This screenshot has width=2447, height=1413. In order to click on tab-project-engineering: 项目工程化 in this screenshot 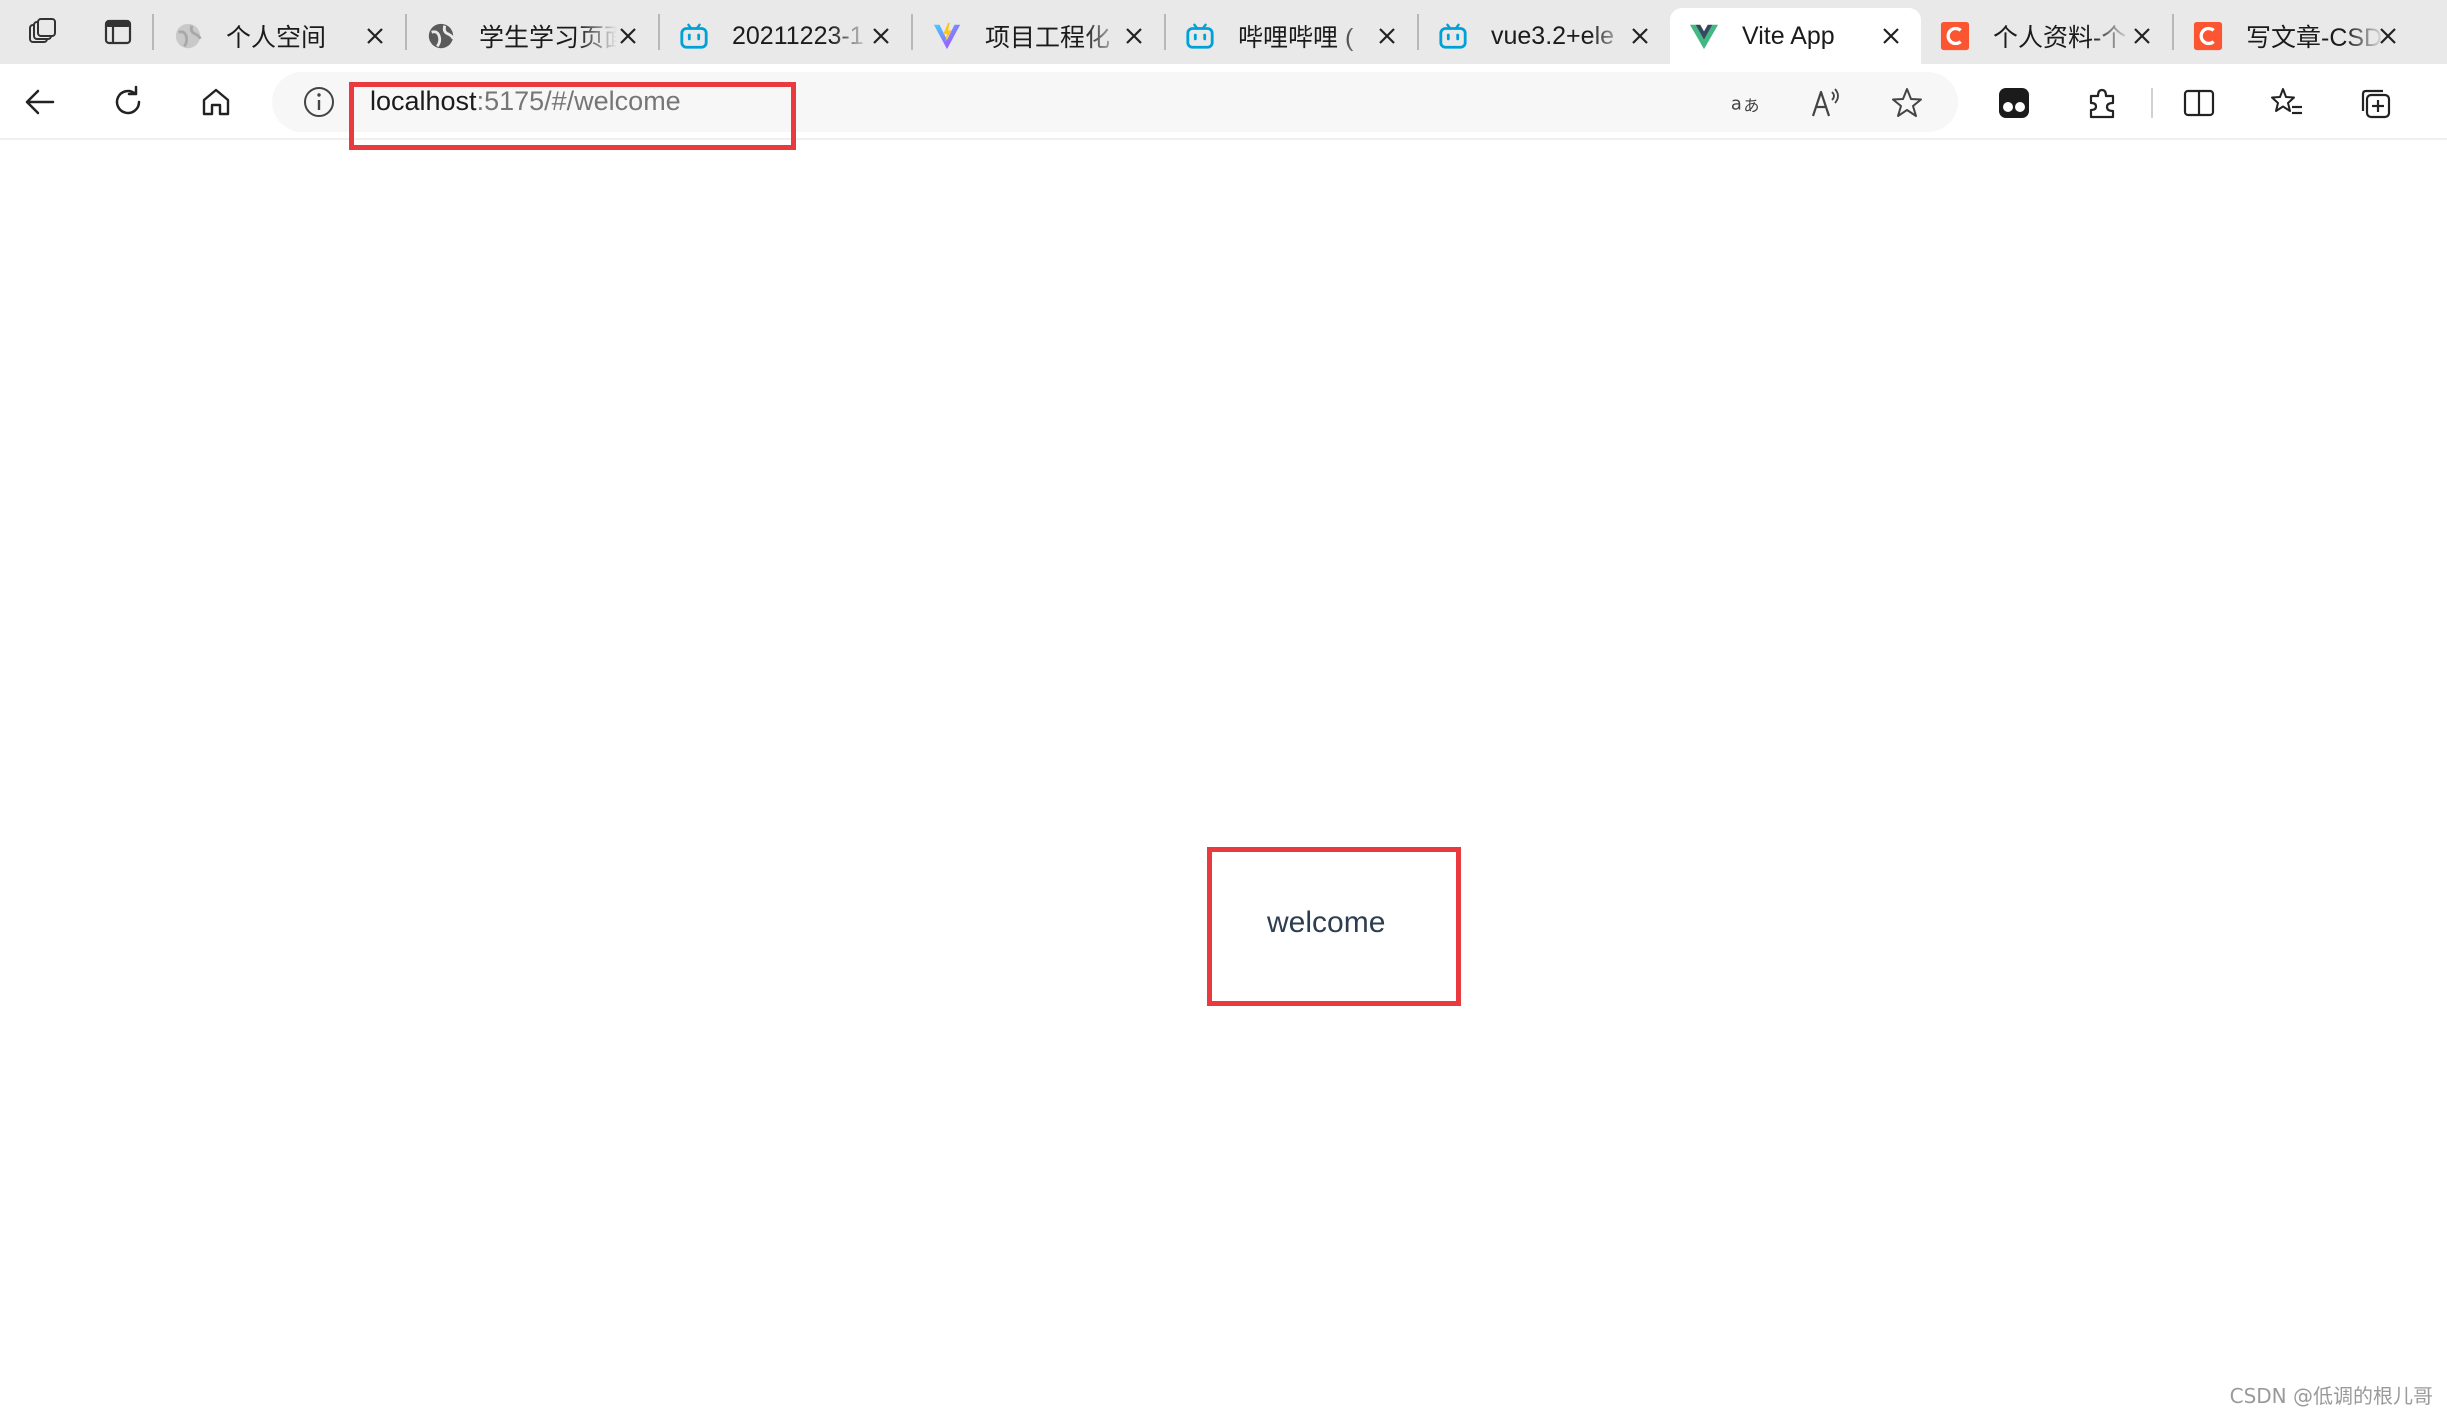, I will do `click(1038, 36)`.